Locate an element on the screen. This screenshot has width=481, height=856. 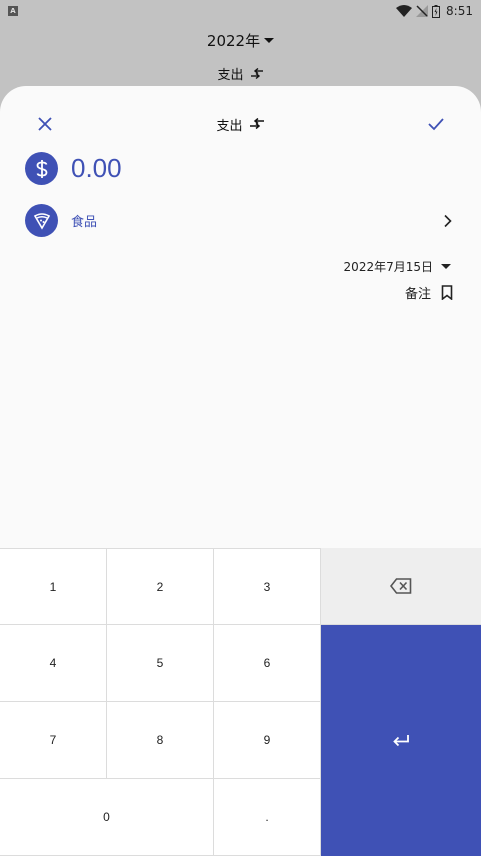
confirm-button is located at coordinates (436, 124).